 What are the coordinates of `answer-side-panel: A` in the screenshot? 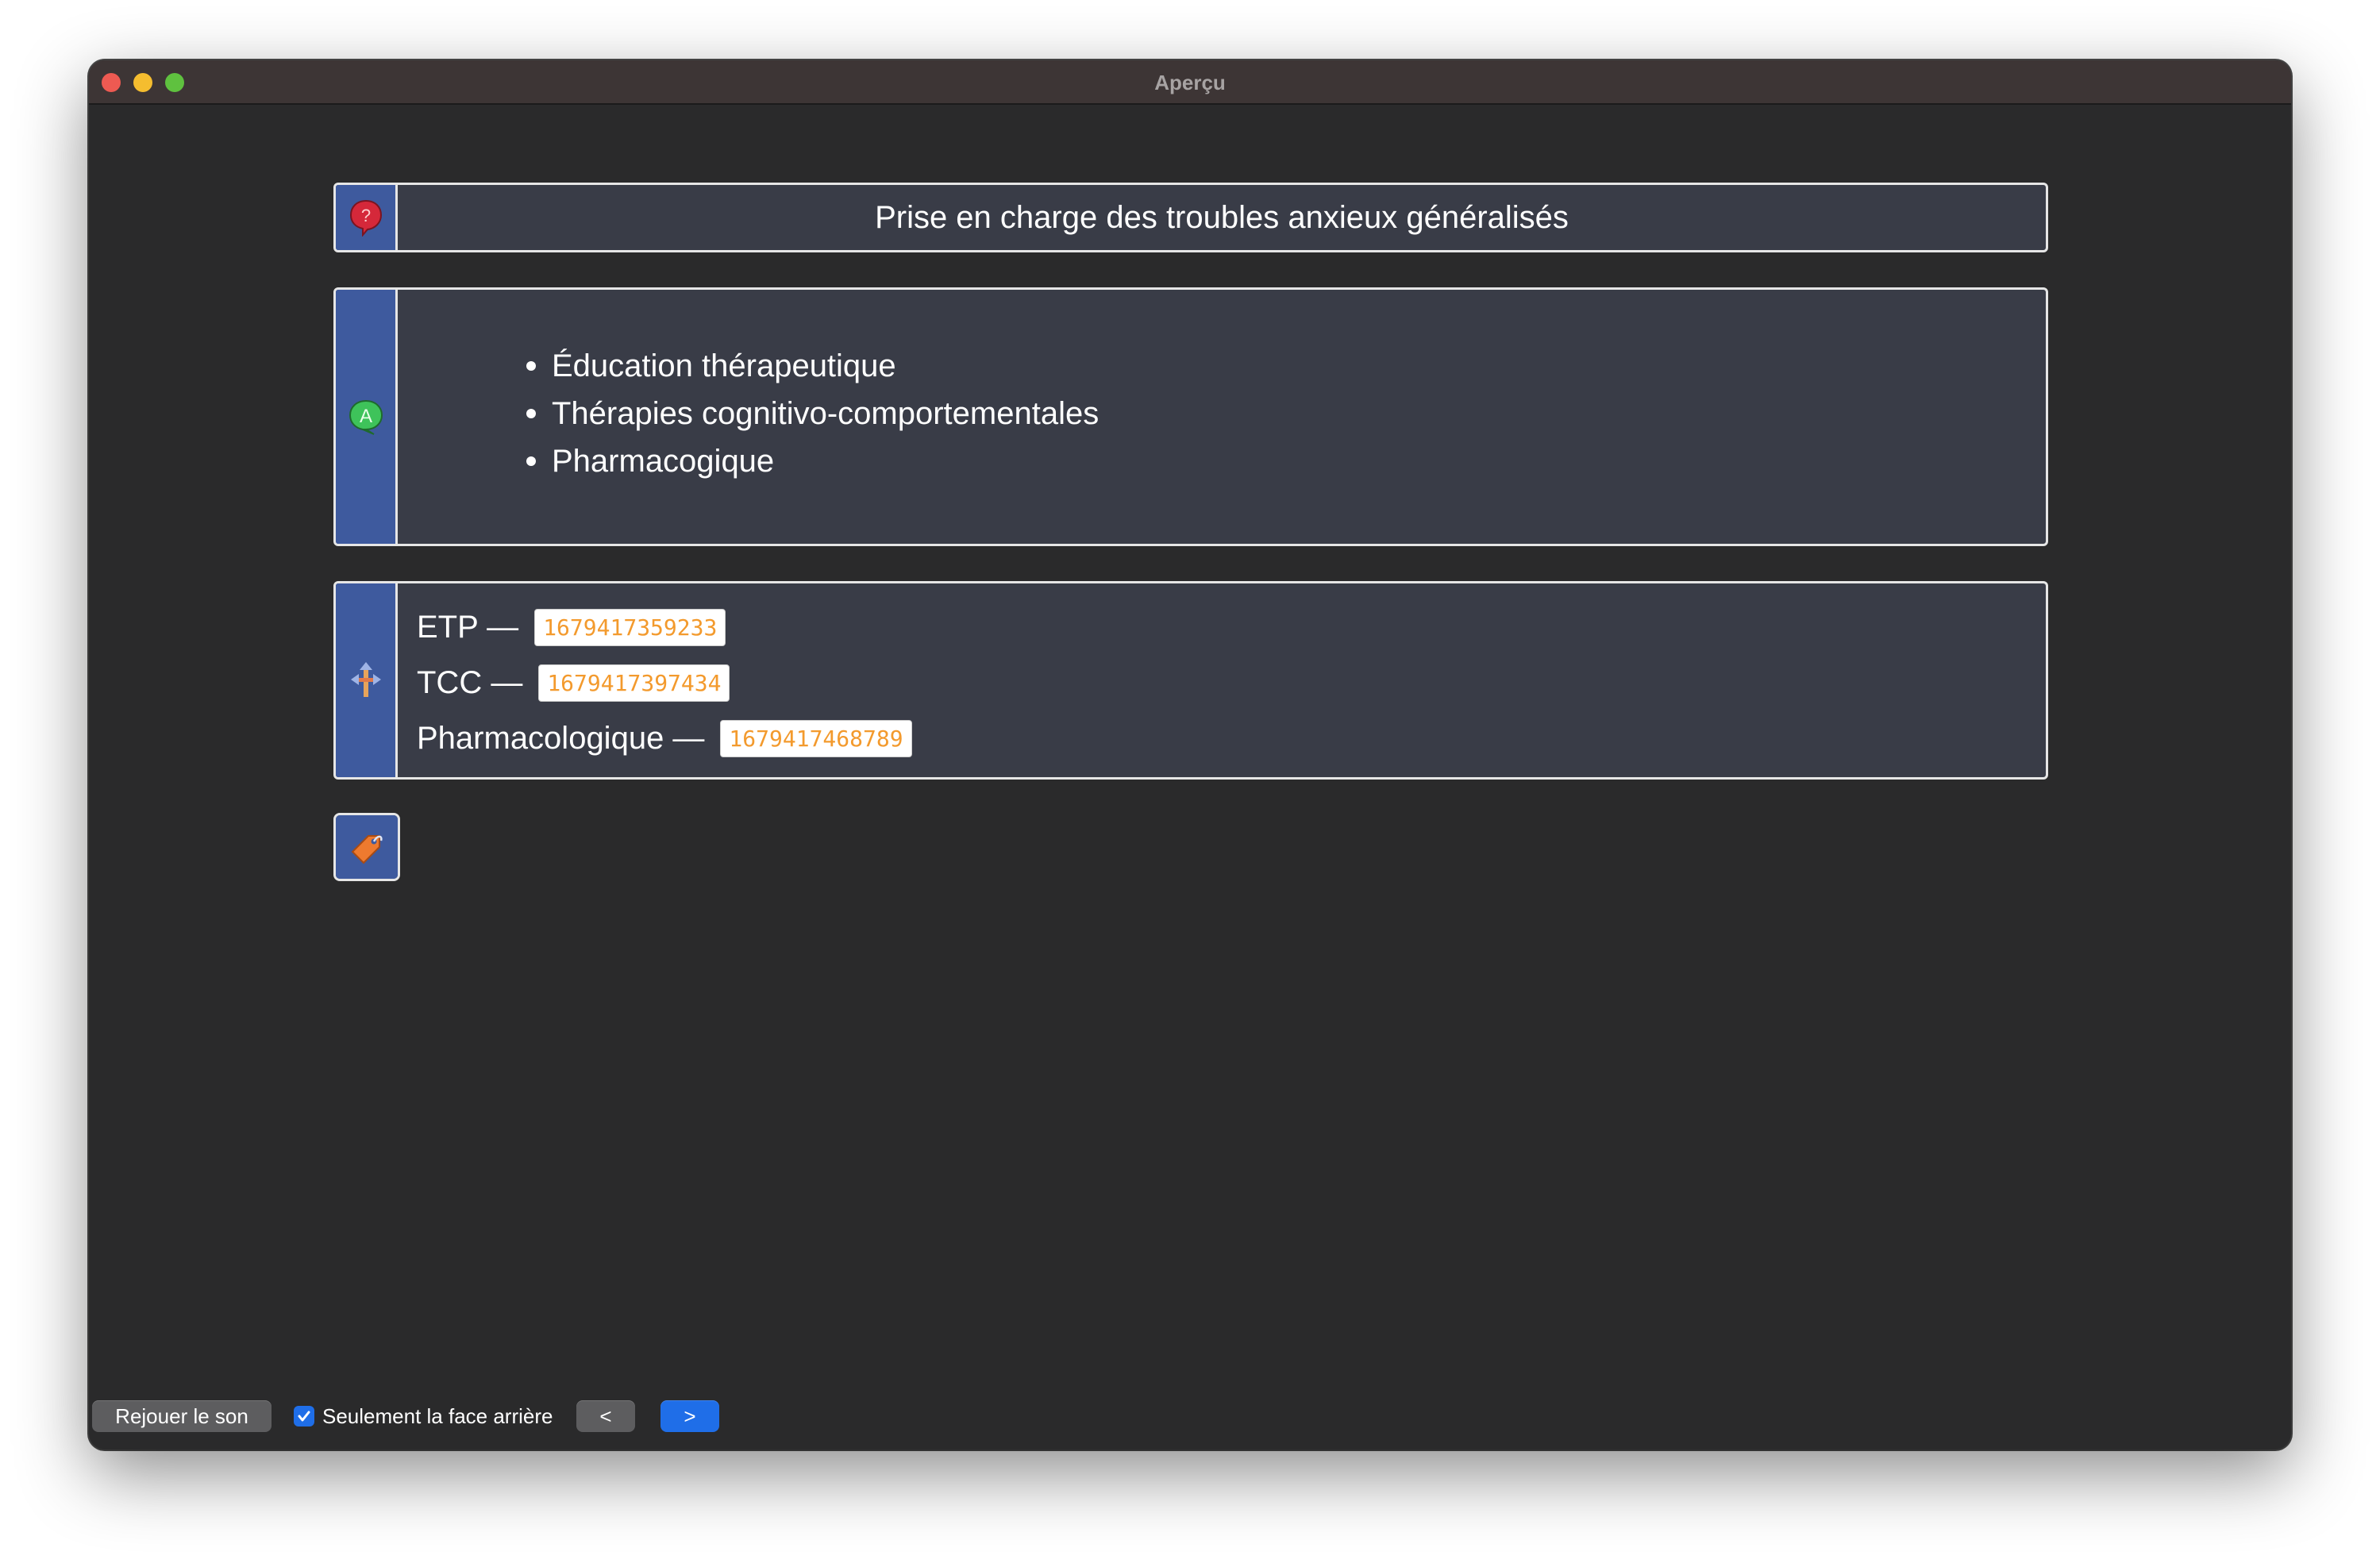 It's located at (367, 417).